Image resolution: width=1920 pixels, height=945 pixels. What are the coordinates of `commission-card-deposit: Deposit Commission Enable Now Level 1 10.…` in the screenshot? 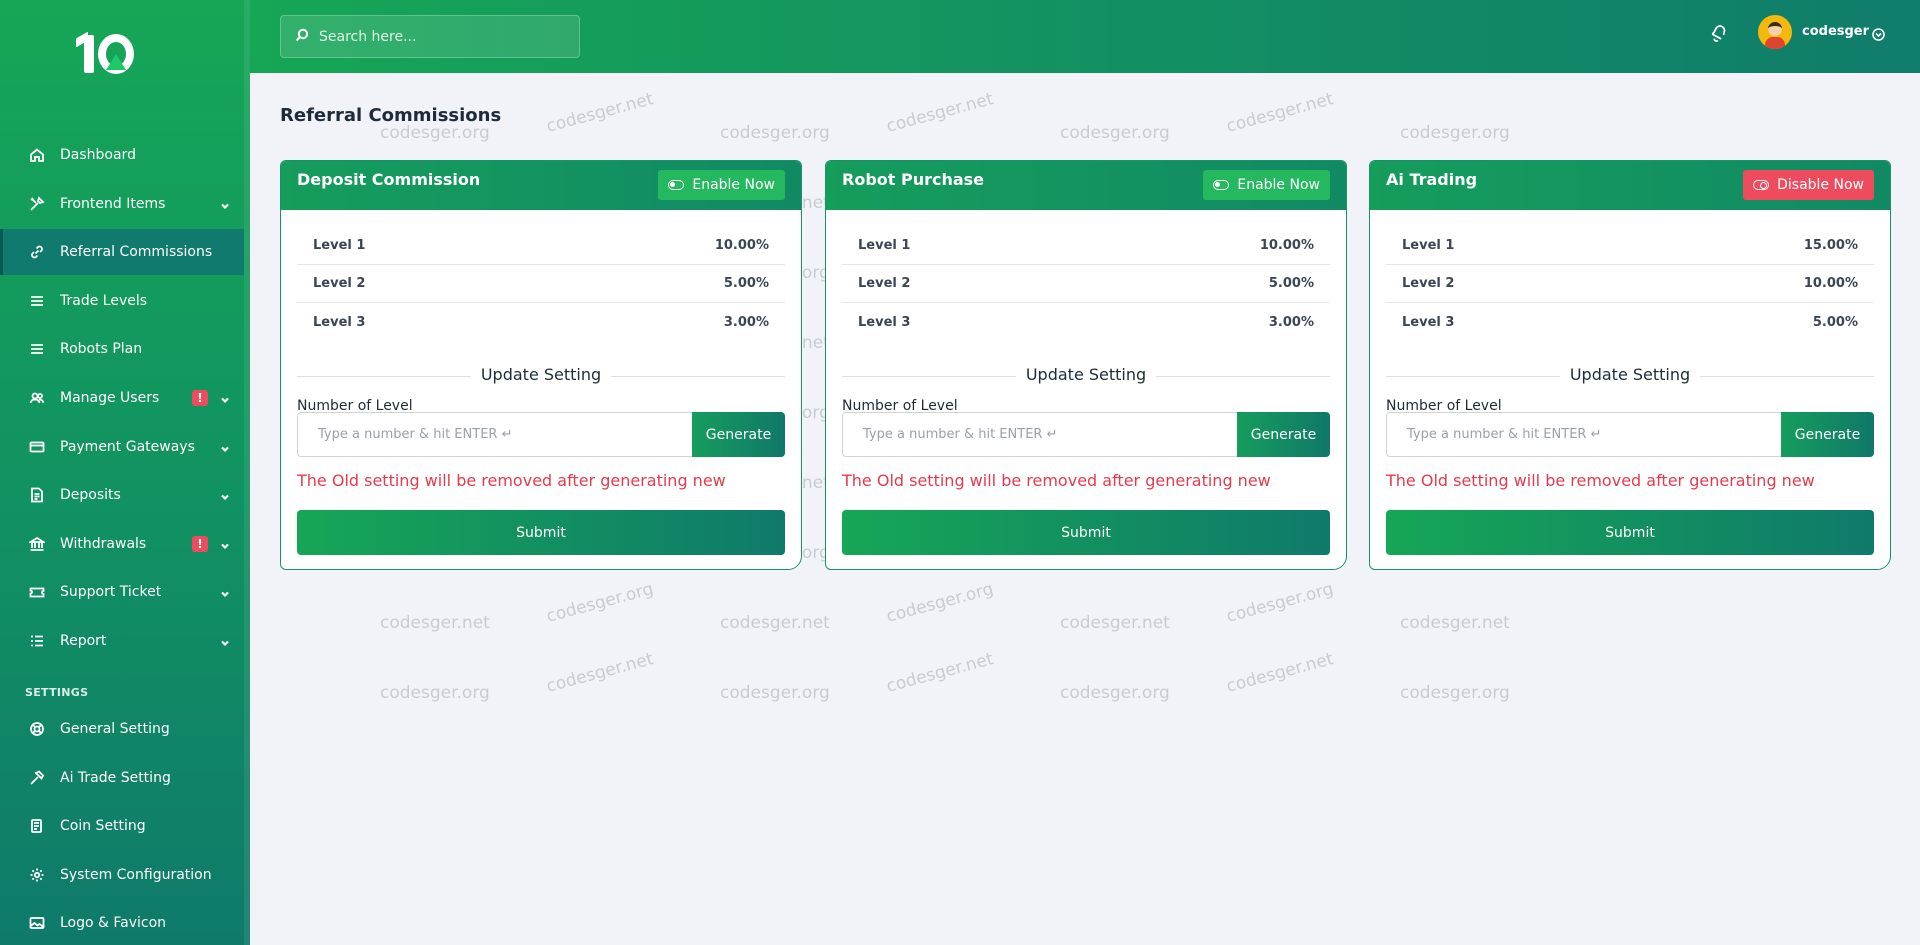 It's located at (541, 365).